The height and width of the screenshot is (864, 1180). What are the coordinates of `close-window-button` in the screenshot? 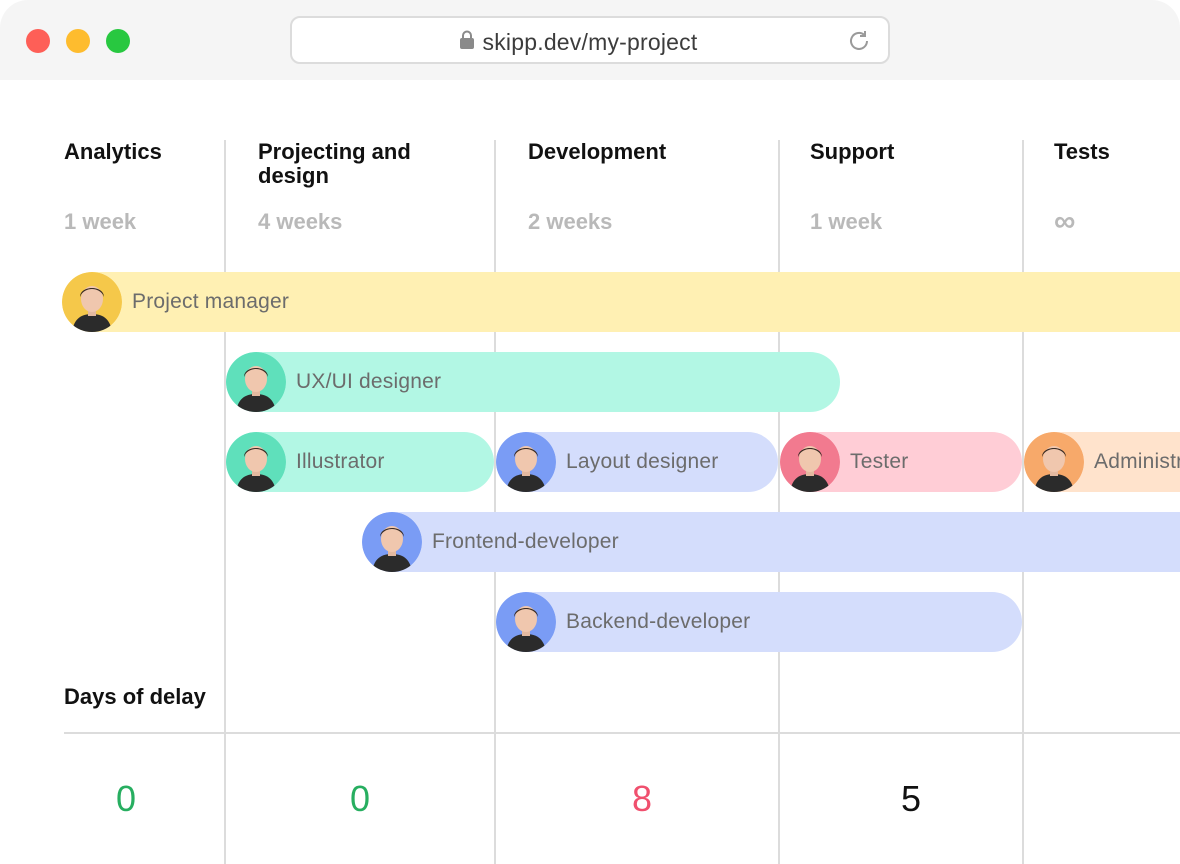 It's located at (38, 41).